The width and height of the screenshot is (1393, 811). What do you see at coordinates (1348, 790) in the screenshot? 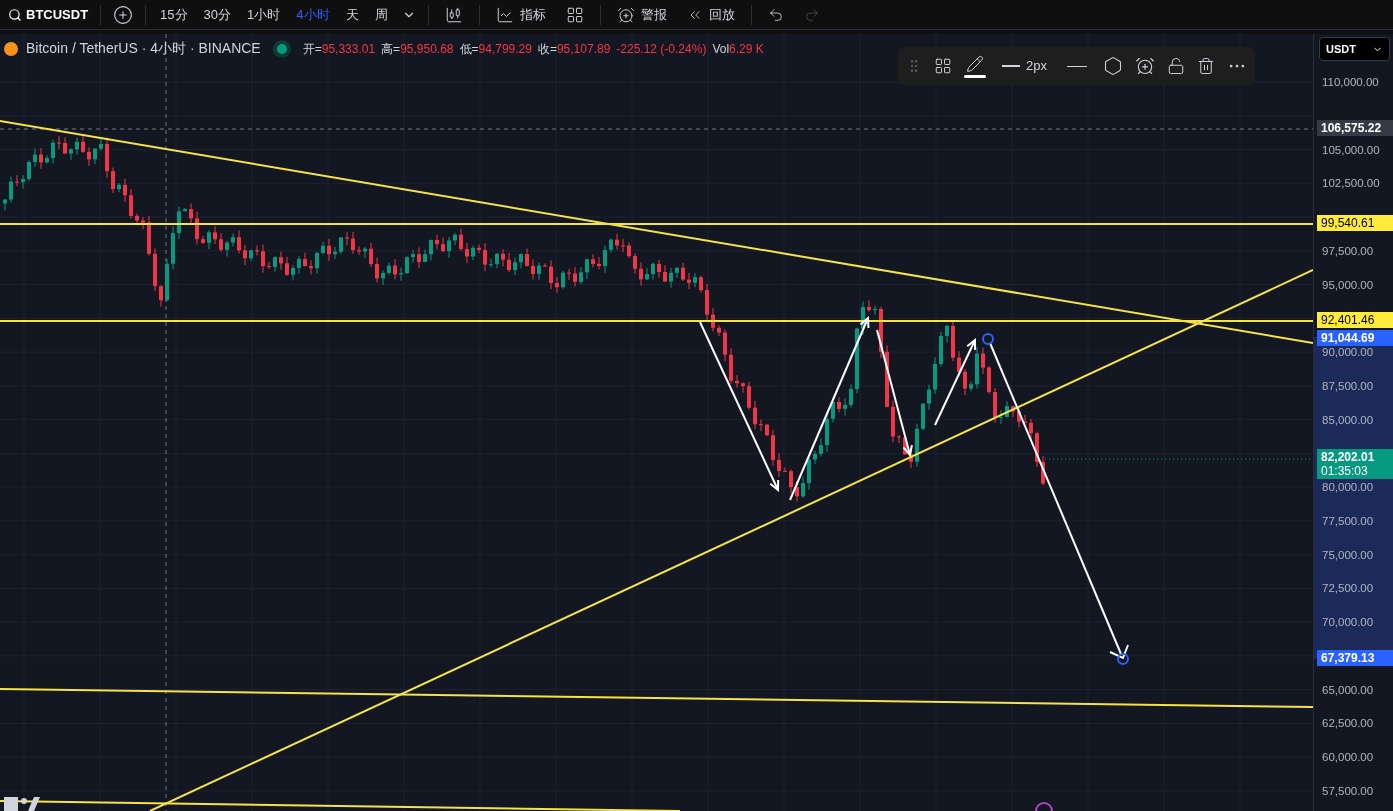
I see `price-tick: 57,500.00` at bounding box center [1348, 790].